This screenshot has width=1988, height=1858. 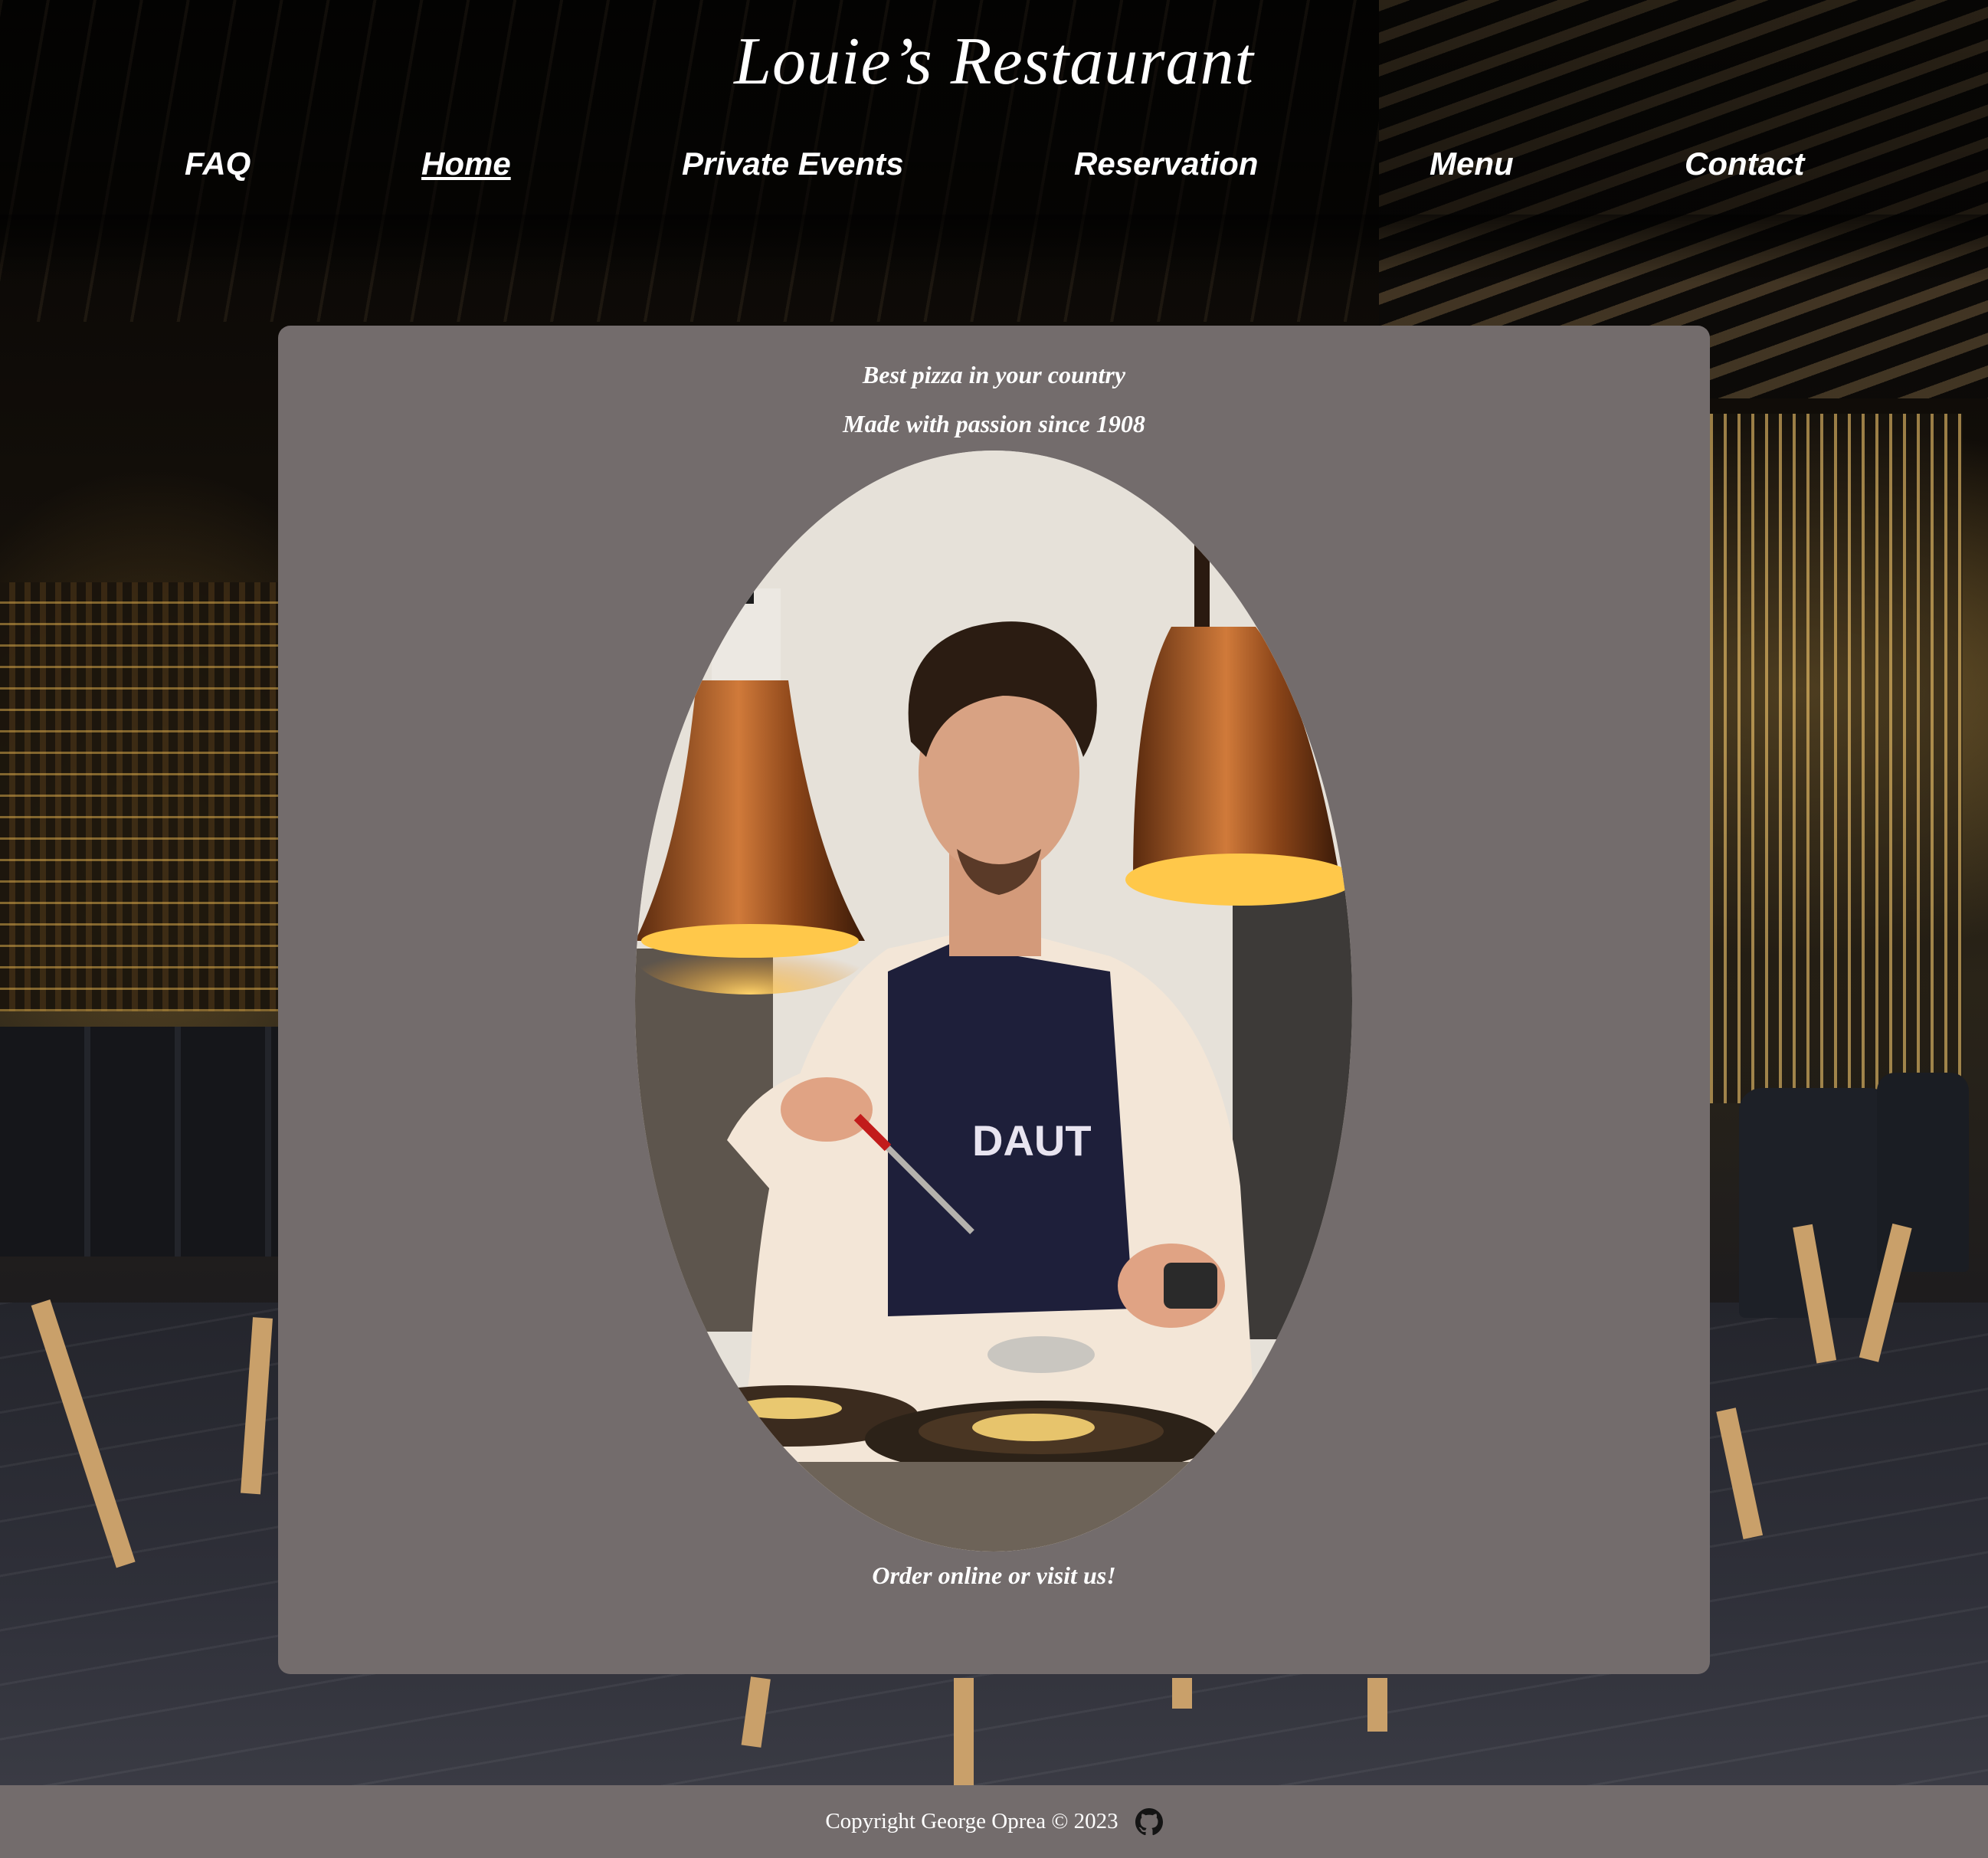 I want to click on apron-logo: DAUT, so click(x=1032, y=1140).